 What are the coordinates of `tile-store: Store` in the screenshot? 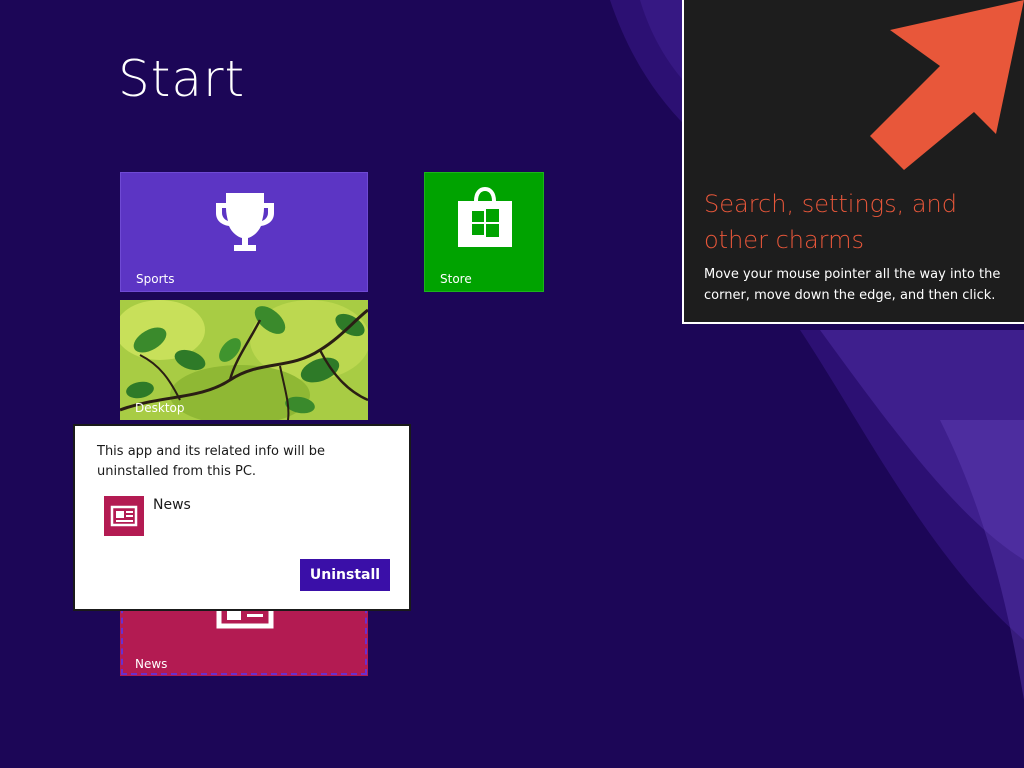 It's located at (484, 232).